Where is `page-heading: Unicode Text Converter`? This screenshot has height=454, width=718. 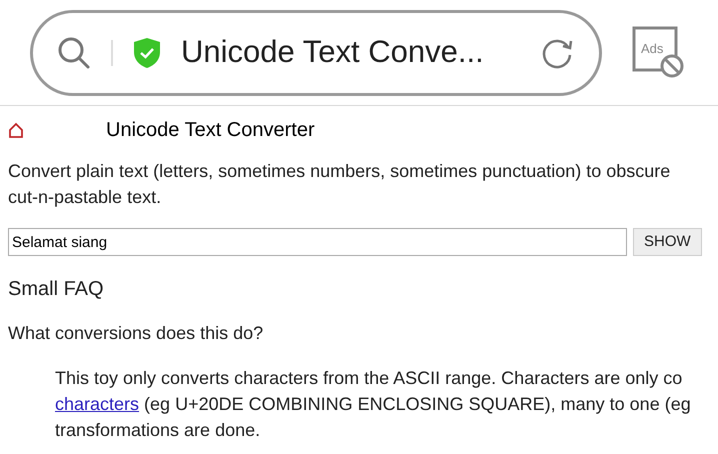
page-heading: Unicode Text Converter is located at coordinates (210, 130).